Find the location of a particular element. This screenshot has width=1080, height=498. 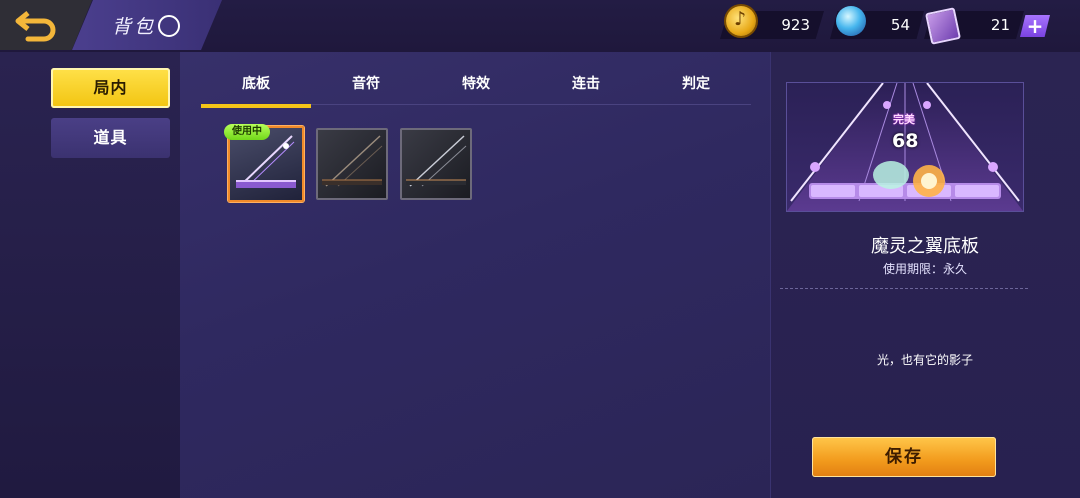

gems-value: 54 is located at coordinates (900, 25).